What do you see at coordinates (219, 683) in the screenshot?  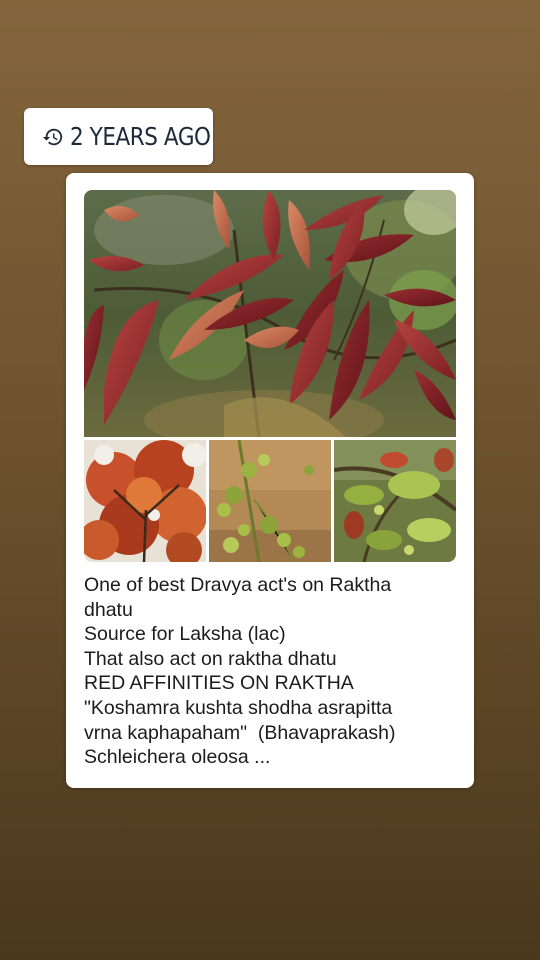 I see `caption-line: RED AFFINITIES ON RAKTHA` at bounding box center [219, 683].